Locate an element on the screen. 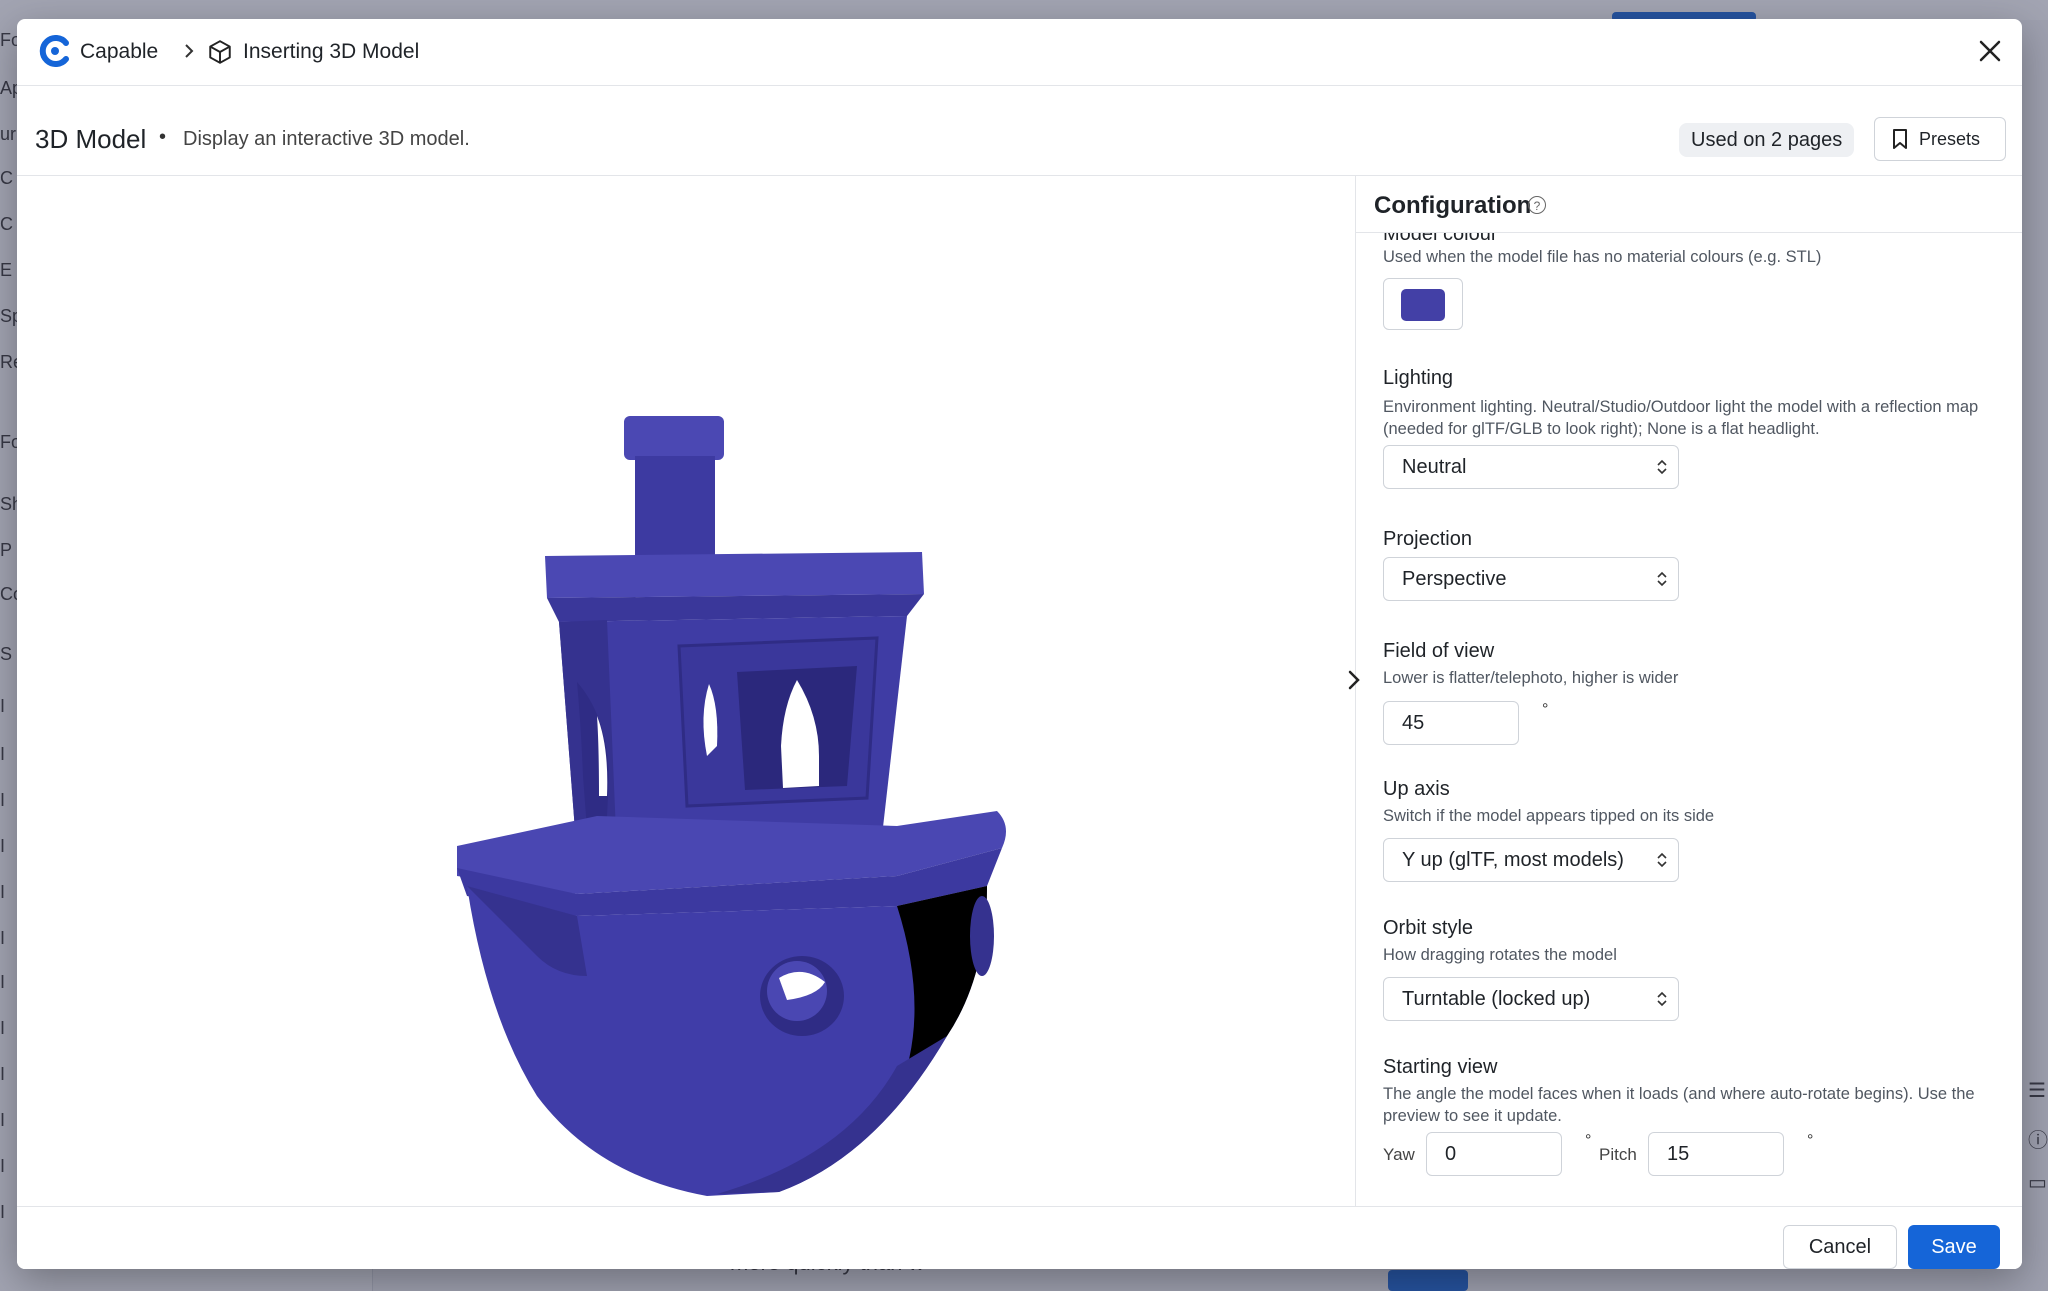 The height and width of the screenshot is (1291, 2048). dialog-footer: Cancel Save is located at coordinates (1019, 1237).